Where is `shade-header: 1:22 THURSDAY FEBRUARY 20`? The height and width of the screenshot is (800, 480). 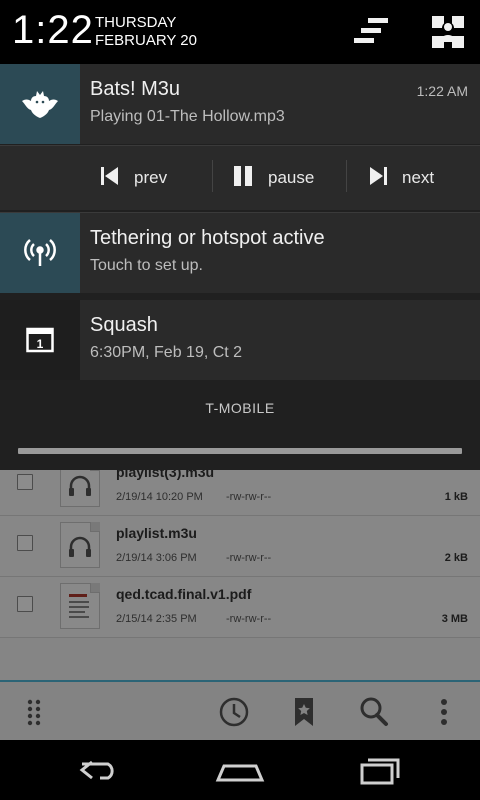
shade-header: 1:22 THURSDAY FEBRUARY 20 is located at coordinates (240, 32).